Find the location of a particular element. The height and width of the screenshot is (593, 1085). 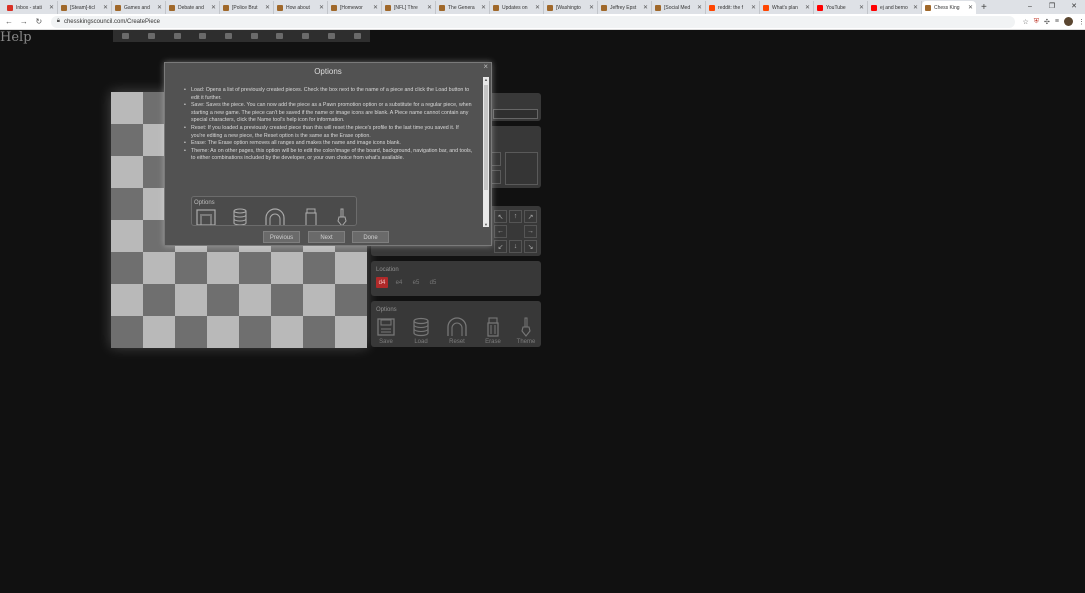

load-button: Load is located at coordinates (421, 331).